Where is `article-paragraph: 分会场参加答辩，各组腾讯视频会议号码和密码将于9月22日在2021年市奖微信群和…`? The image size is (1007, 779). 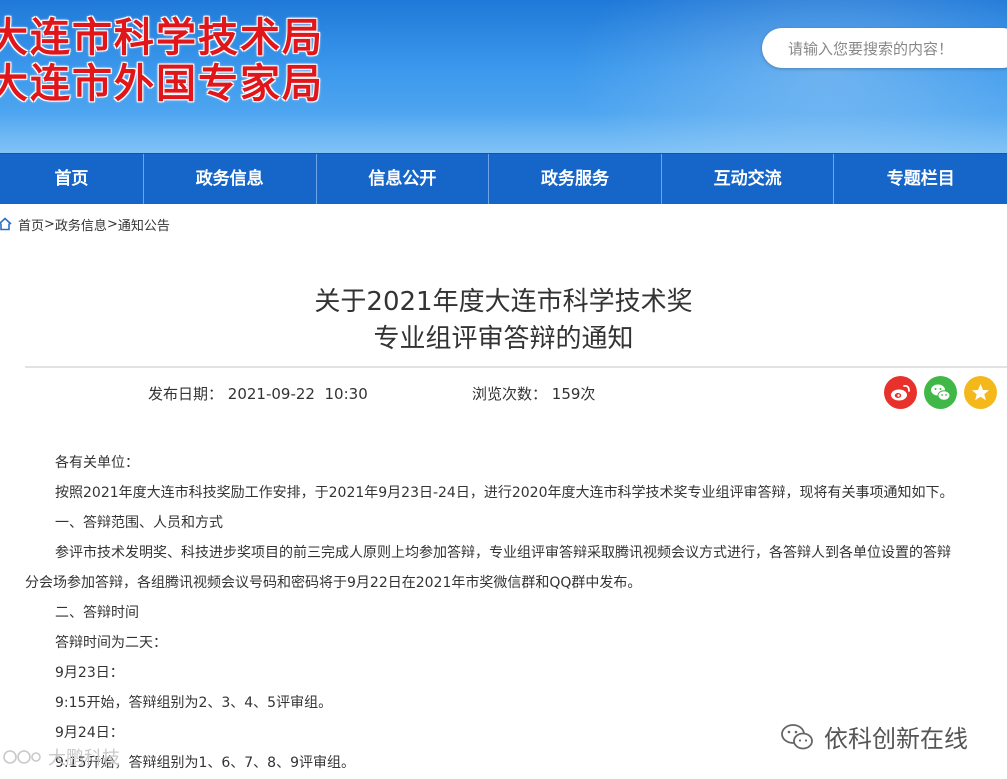 article-paragraph: 分会场参加答辩，各组腾讯视频会议号码和密码将于9月22日在2021年市奖微信群和… is located at coordinates (333, 583).